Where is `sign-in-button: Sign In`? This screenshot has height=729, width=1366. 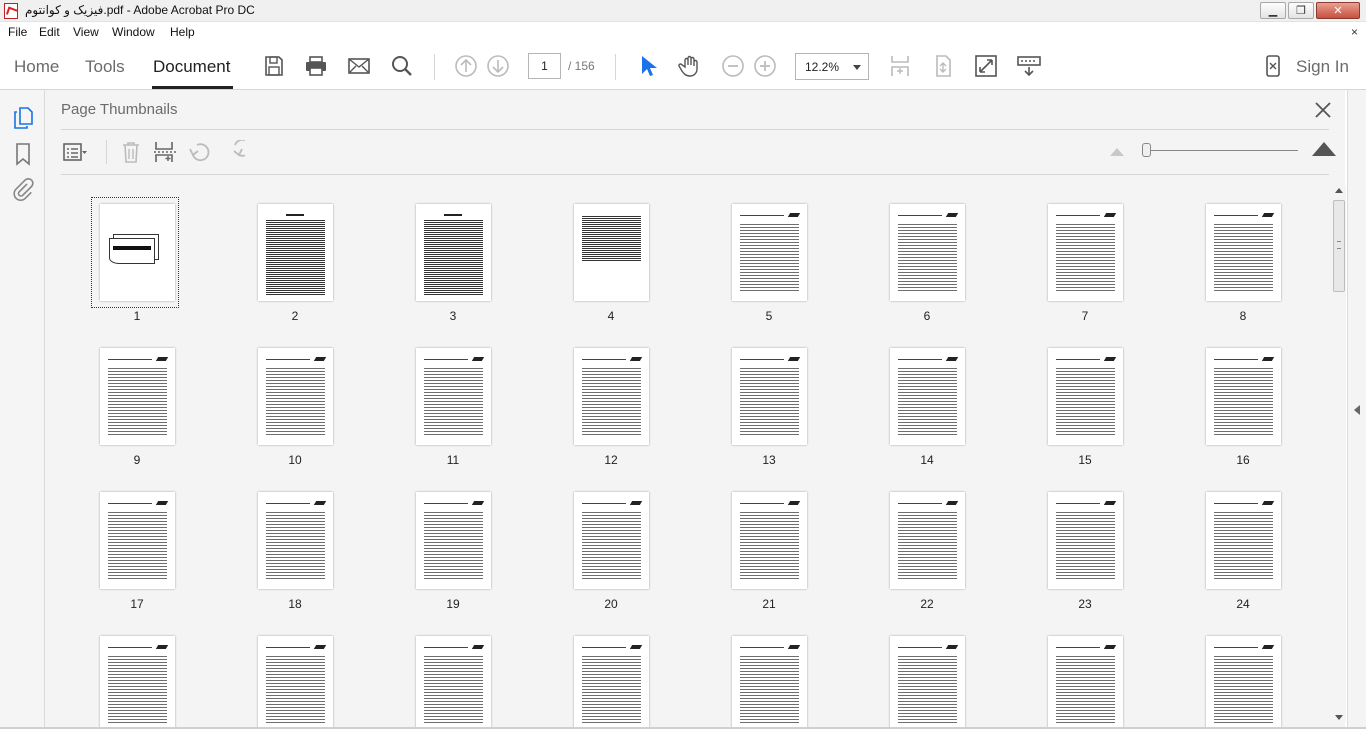 sign-in-button: Sign In is located at coordinates (1322, 67).